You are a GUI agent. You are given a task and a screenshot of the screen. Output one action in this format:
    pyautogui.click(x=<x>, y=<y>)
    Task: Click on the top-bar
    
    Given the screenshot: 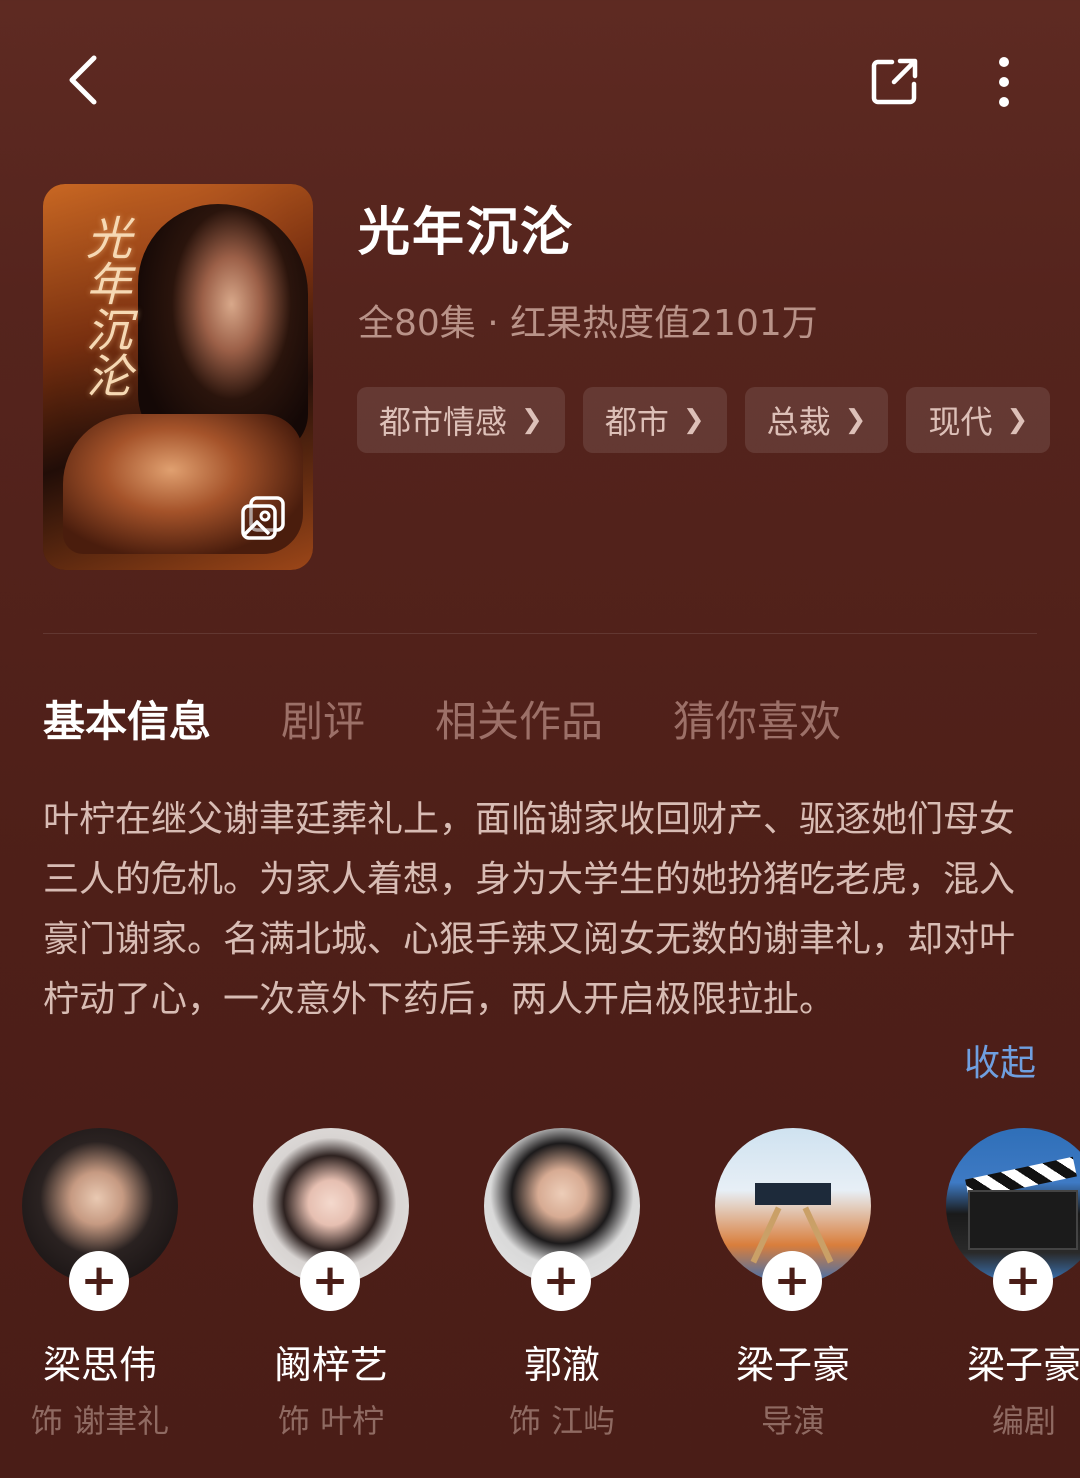 What is the action you would take?
    pyautogui.click(x=540, y=80)
    